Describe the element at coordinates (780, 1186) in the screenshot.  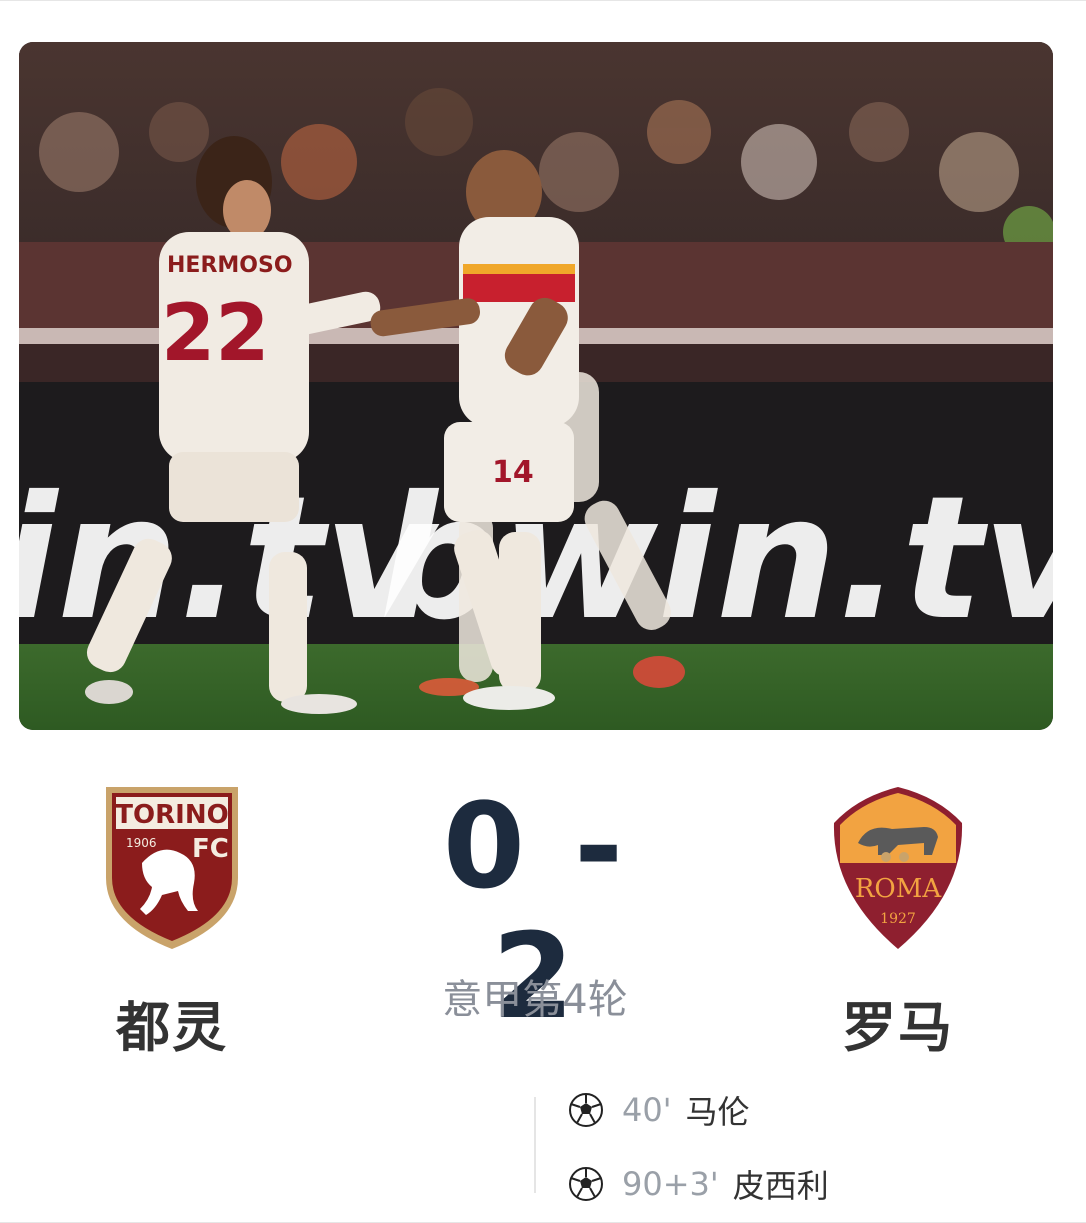
I see `goal-scorer: 皮西利` at that location.